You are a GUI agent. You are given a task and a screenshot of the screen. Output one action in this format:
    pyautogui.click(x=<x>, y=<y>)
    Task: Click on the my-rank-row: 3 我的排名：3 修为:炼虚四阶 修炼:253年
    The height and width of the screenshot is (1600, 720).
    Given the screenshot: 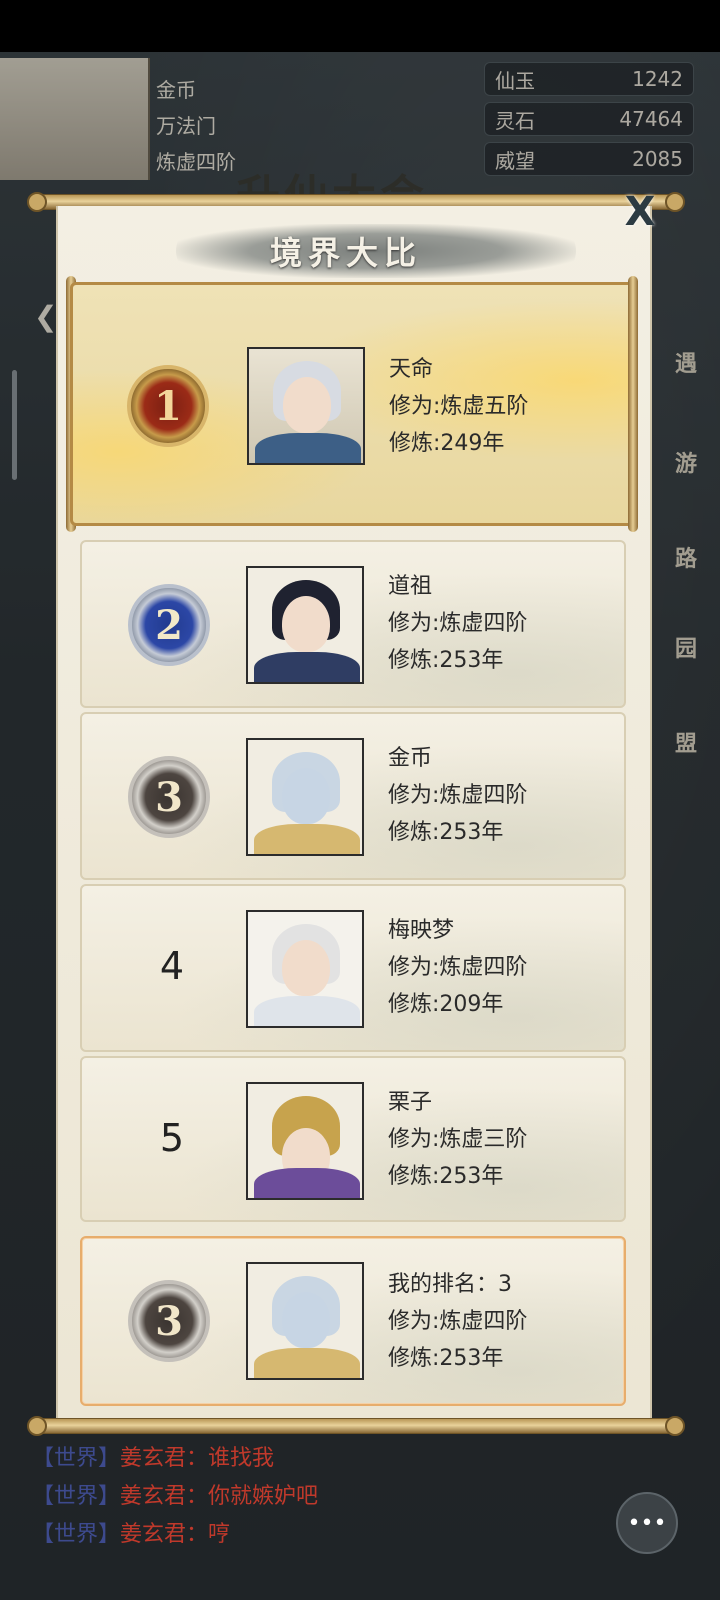 What is the action you would take?
    pyautogui.click(x=353, y=1321)
    